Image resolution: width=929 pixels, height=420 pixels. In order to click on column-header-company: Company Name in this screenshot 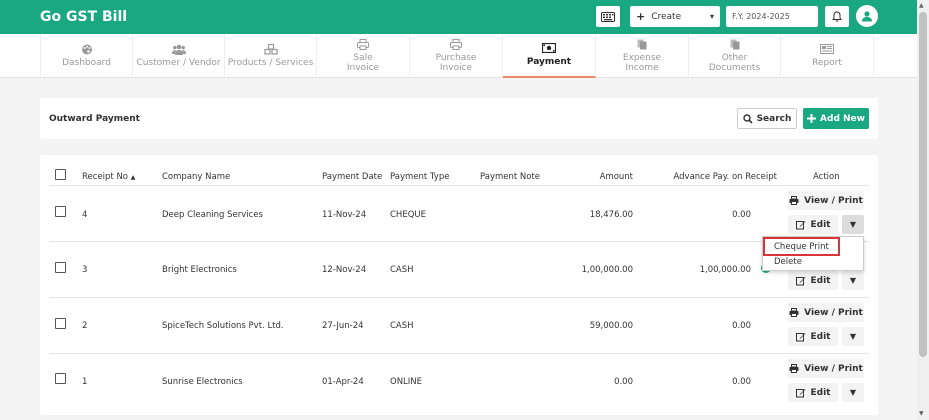, I will do `click(196, 177)`.